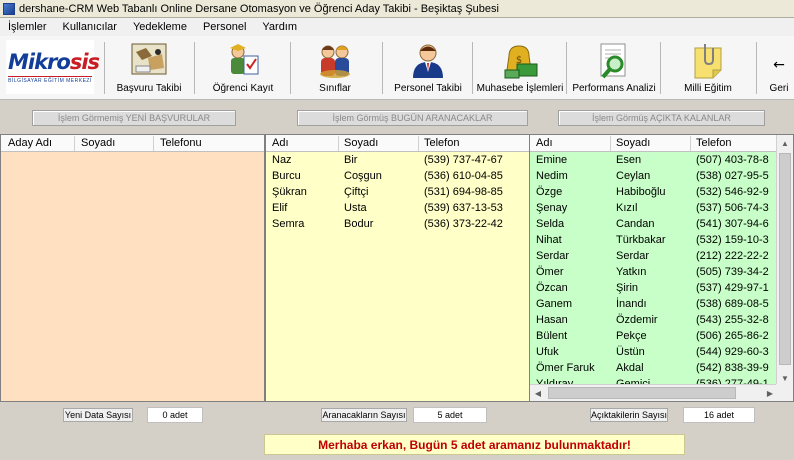  I want to click on table-row: Burcu Coşgun (536) 610-04-85, so click(397, 176).